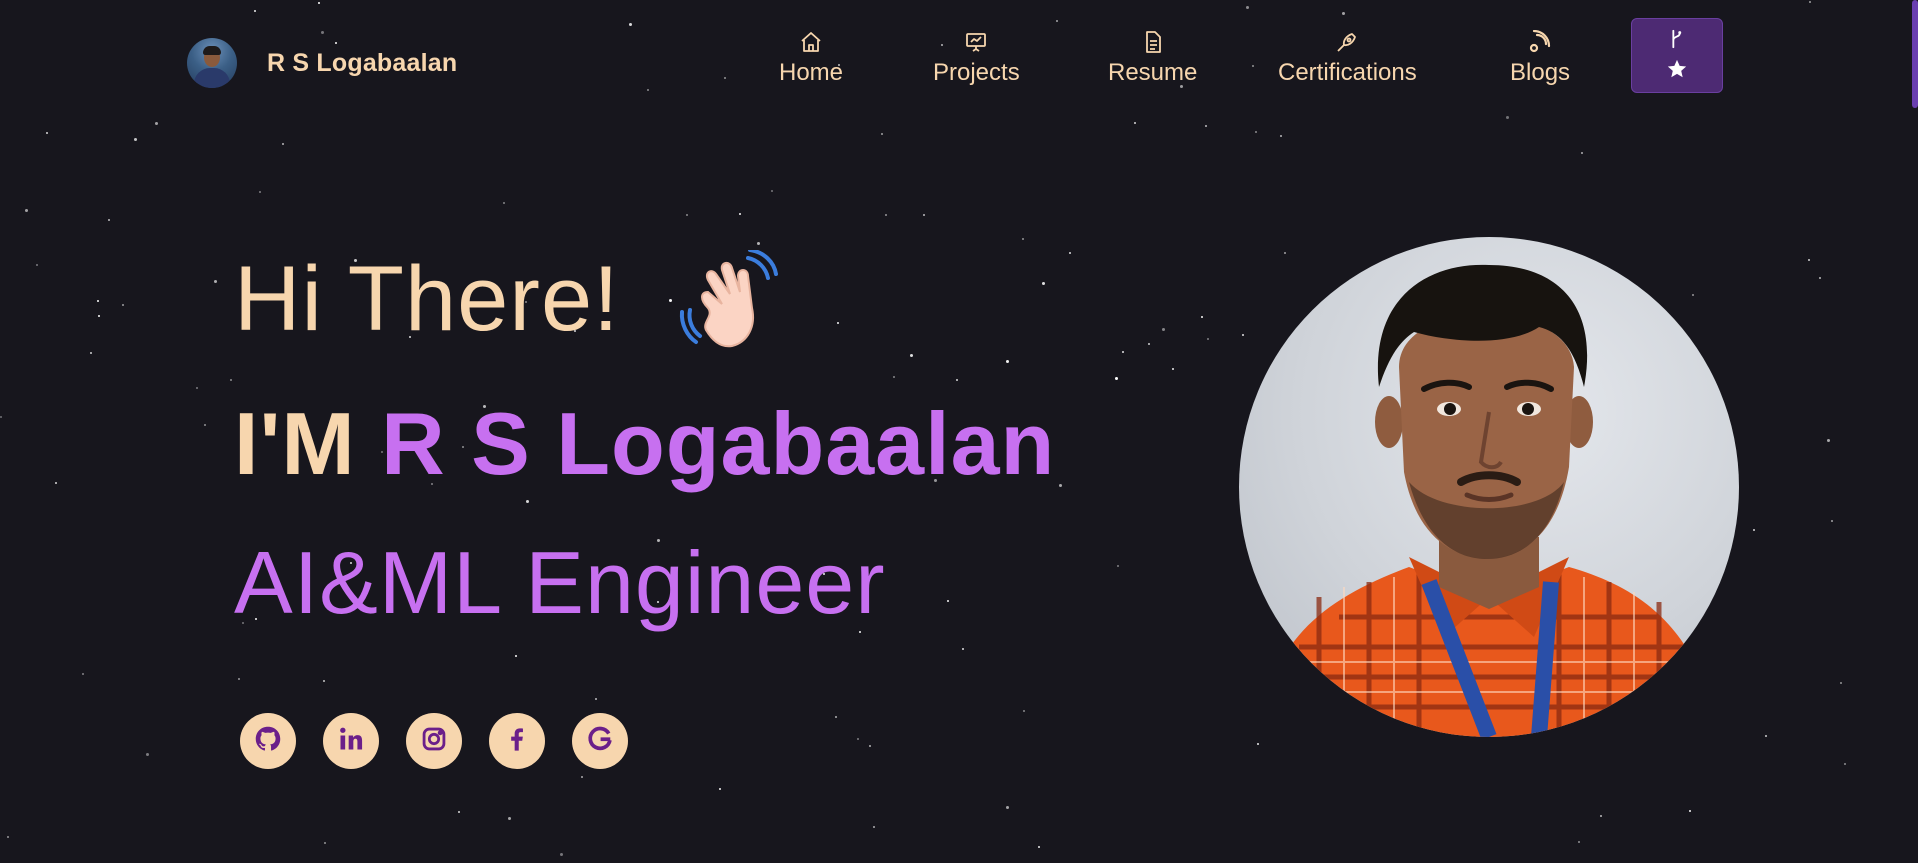 This screenshot has height=863, width=1918. I want to click on google-icon, so click(600, 741).